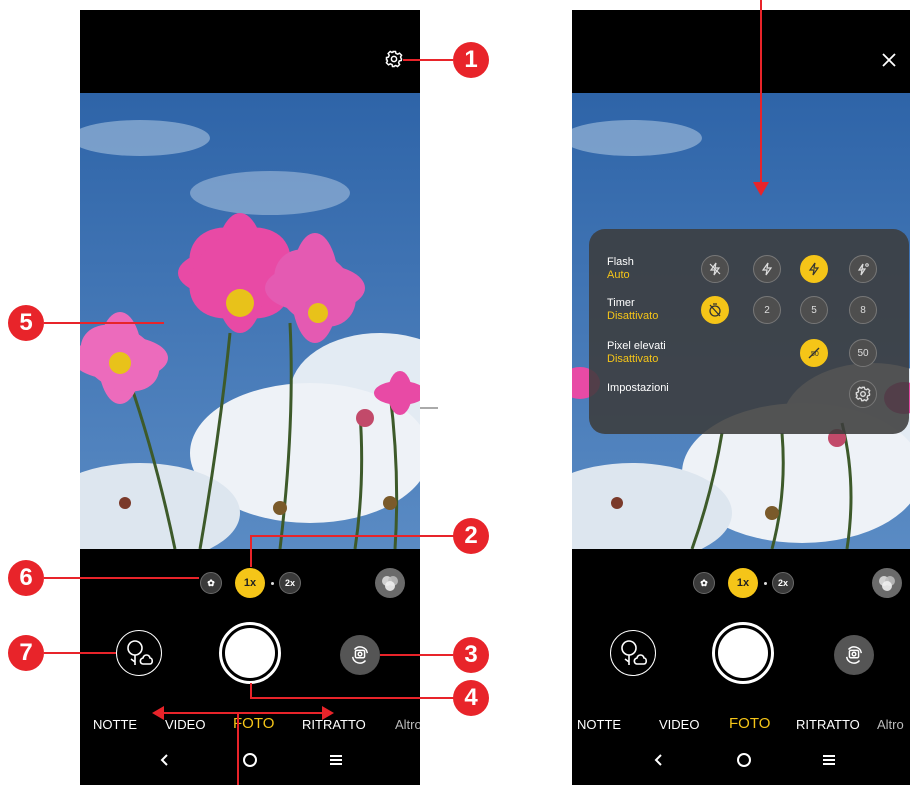 This screenshot has height=785, width=910. I want to click on open-panel-arrow-head, so click(761, 189).